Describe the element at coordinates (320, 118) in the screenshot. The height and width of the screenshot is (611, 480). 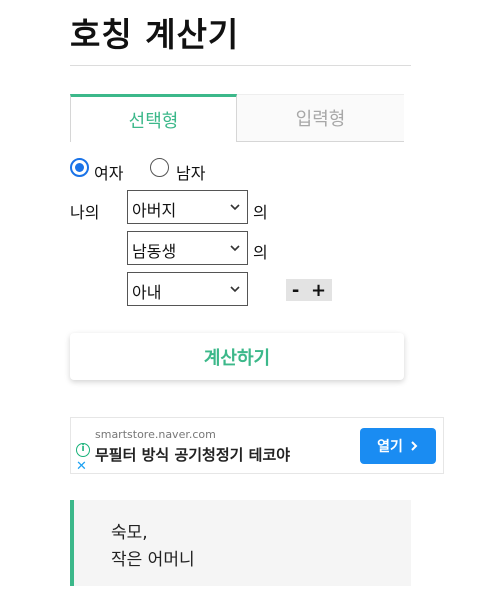
I see `tab-input: 입력형` at that location.